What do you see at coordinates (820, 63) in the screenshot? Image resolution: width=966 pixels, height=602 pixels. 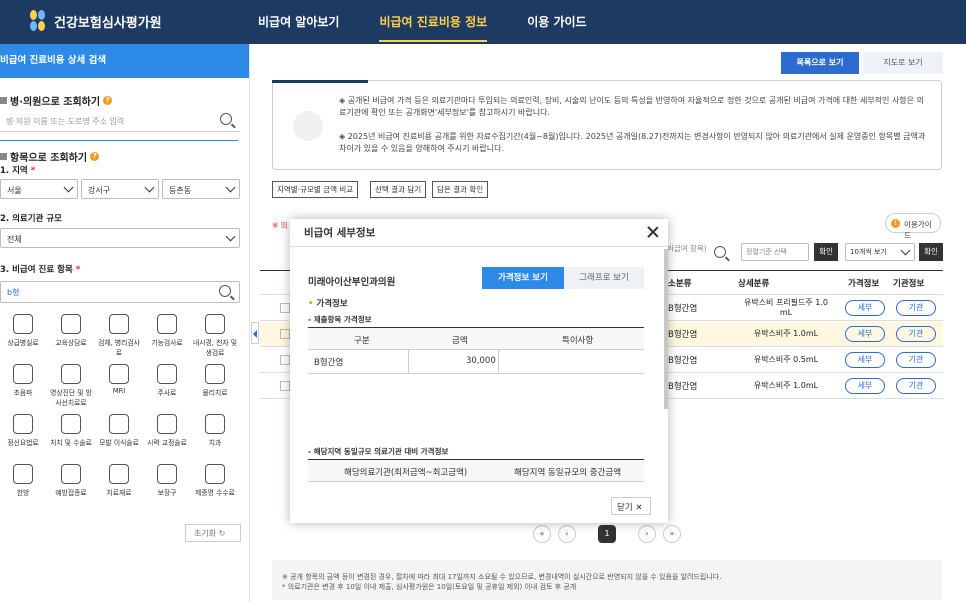 I see `list-view-button: 목록으로 보기` at bounding box center [820, 63].